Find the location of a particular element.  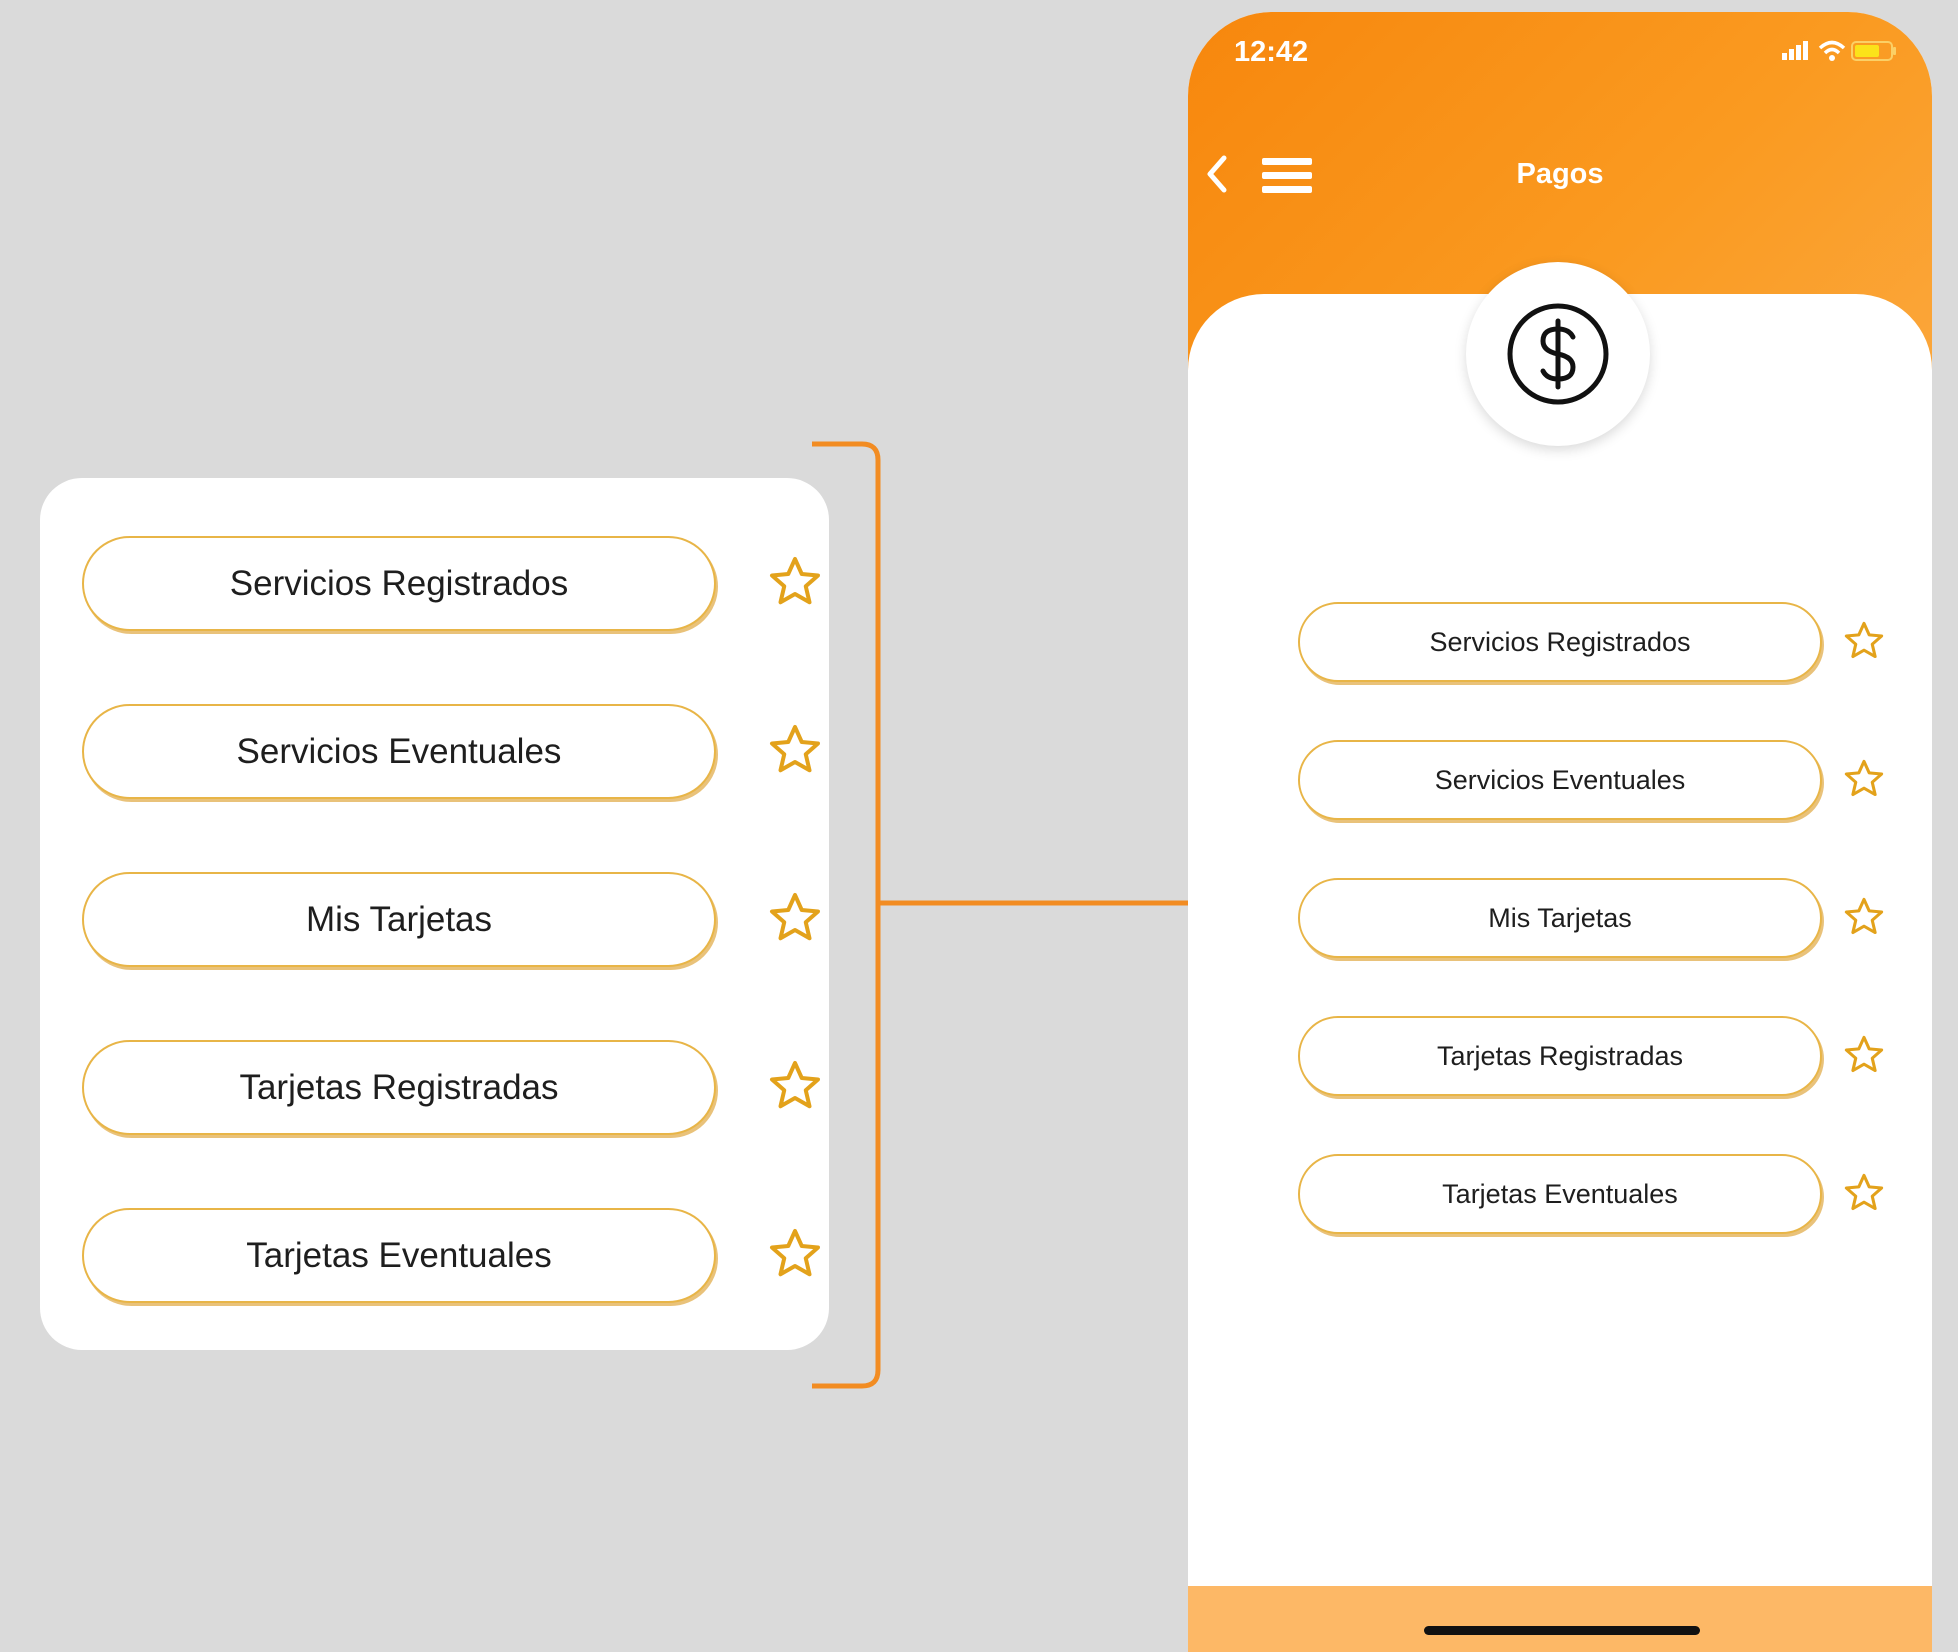

hero-icon-badge is located at coordinates (1558, 354).